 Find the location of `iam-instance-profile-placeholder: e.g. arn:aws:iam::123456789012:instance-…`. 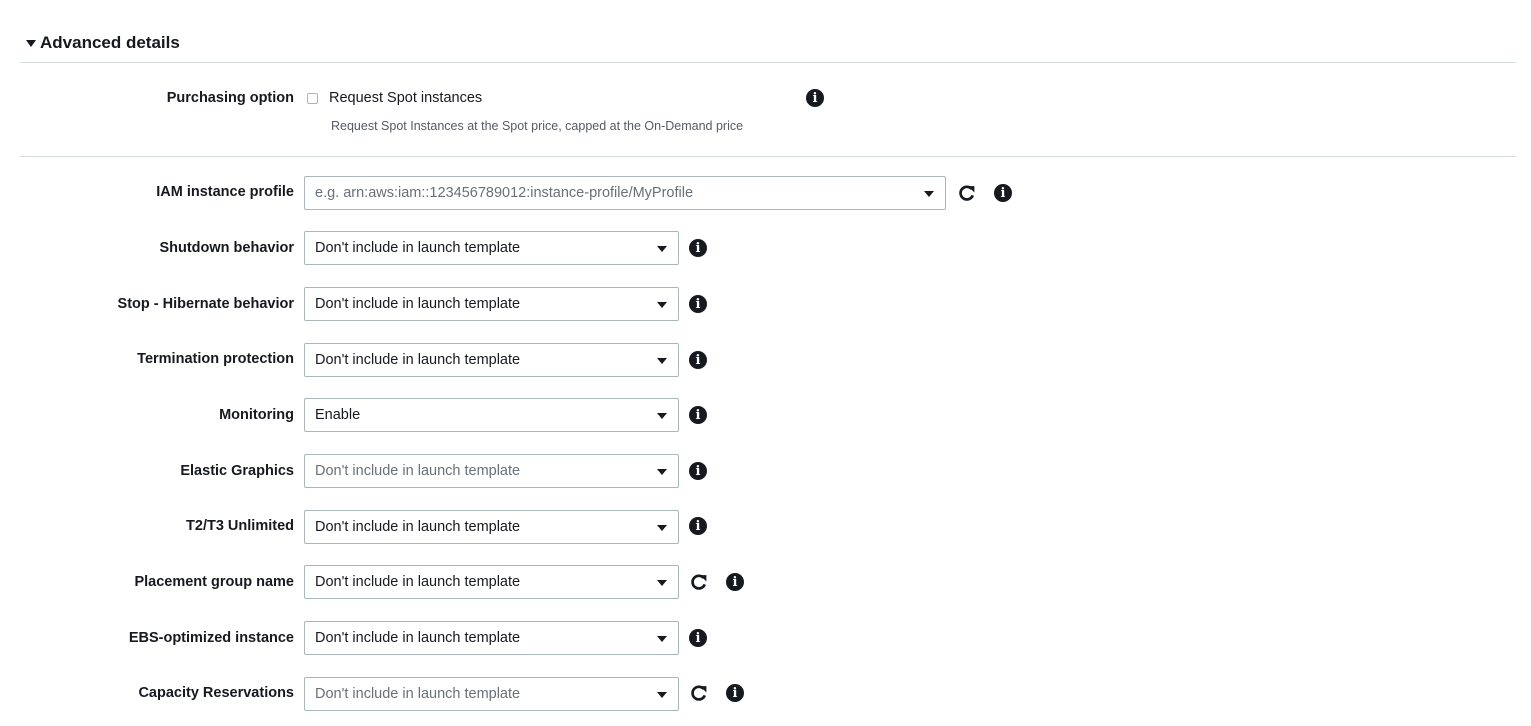

iam-instance-profile-placeholder: e.g. arn:aws:iam::123456789012:instance-… is located at coordinates (504, 193).